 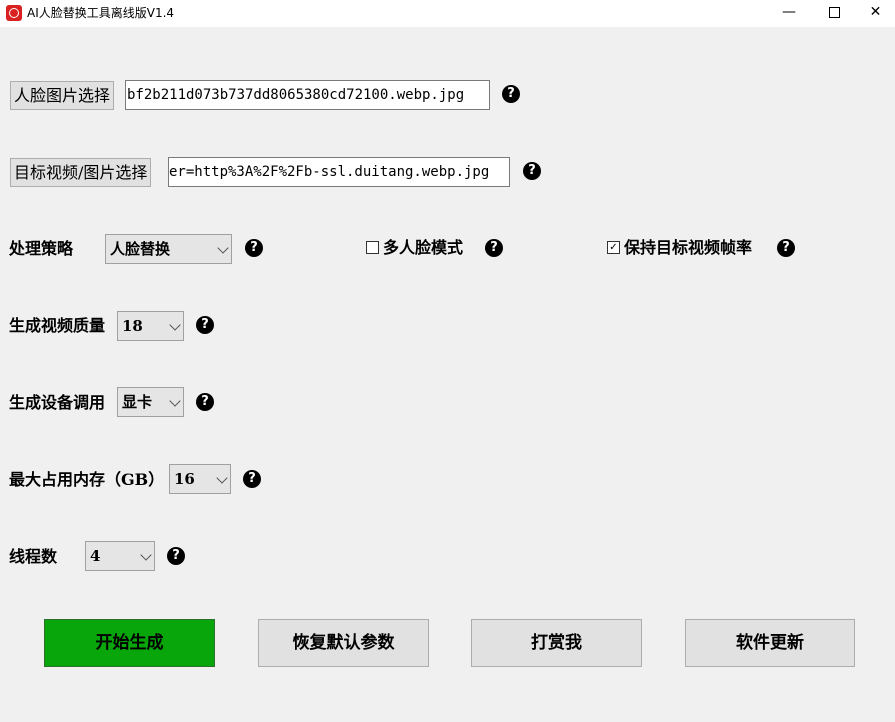 What do you see at coordinates (789, 13) in the screenshot?
I see `minimize-button: —` at bounding box center [789, 13].